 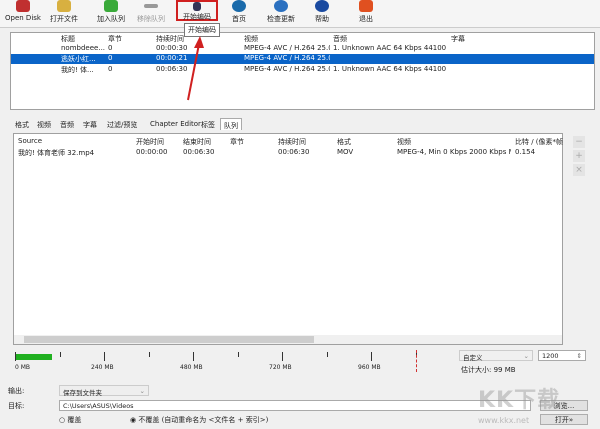 I want to click on spinner-arrows-icon: ⇕, so click(x=579, y=356).